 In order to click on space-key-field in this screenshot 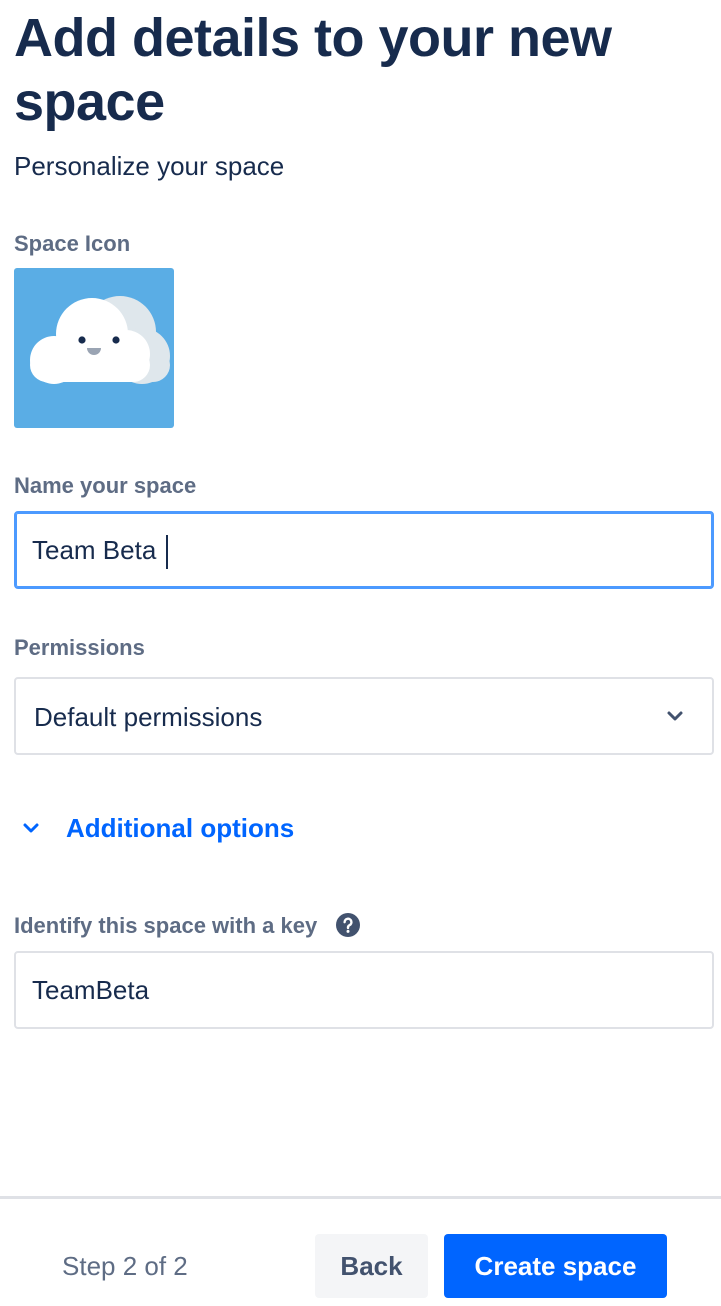, I will do `click(364, 990)`.